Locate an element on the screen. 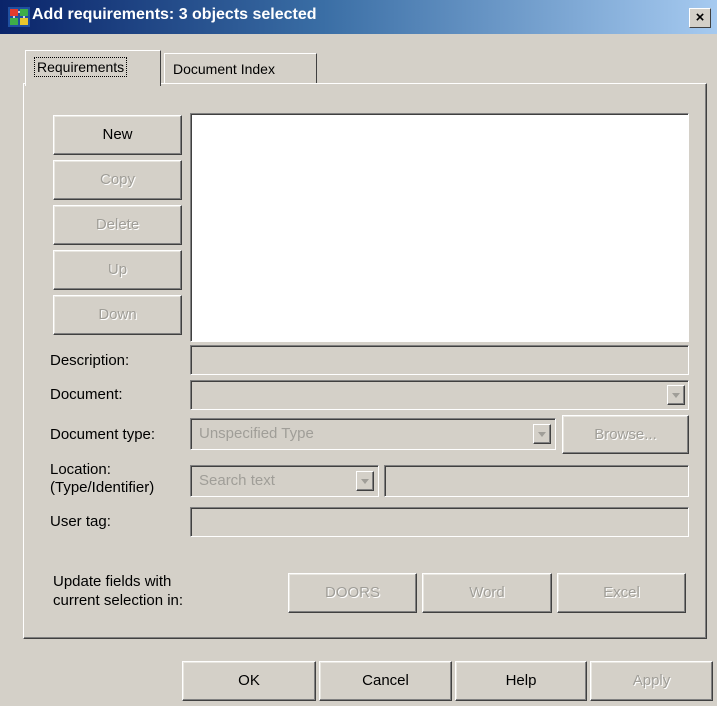  up-button: Up is located at coordinates (117, 270).